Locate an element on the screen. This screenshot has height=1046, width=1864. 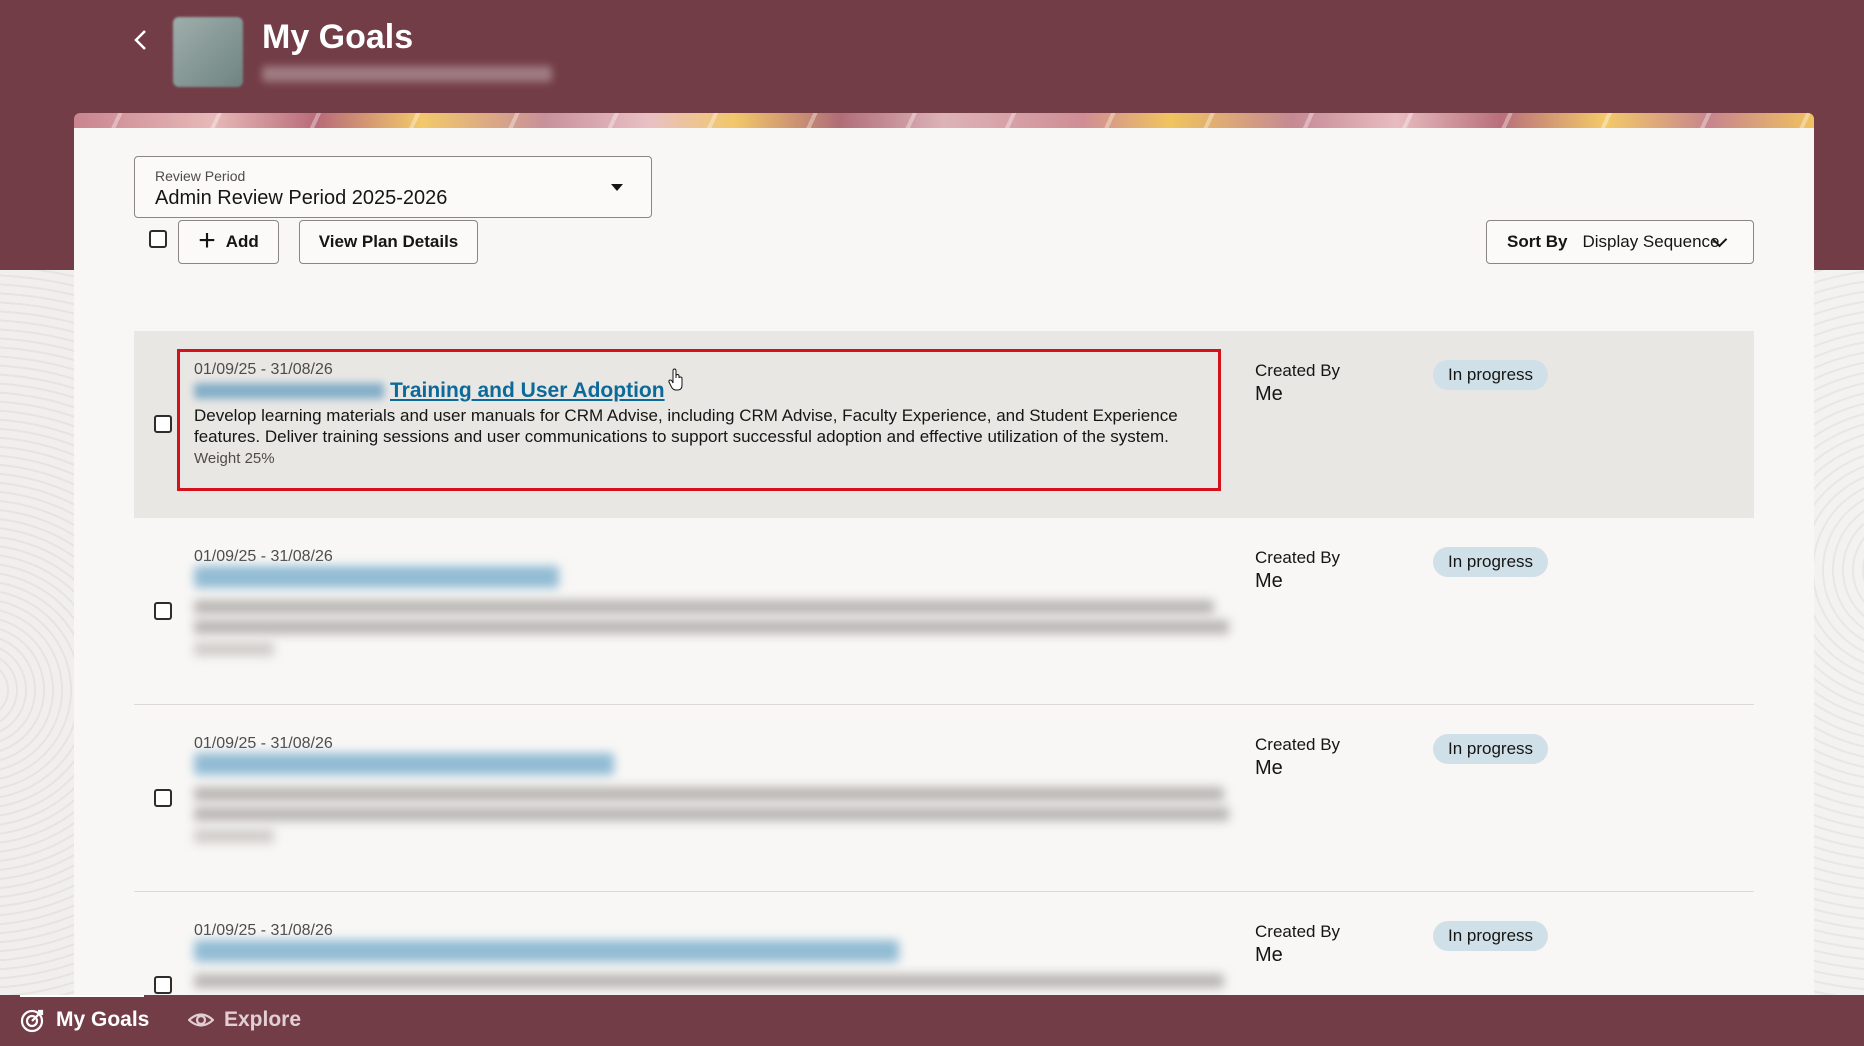
view-plan-details-button: View Plan Details is located at coordinates (388, 242).